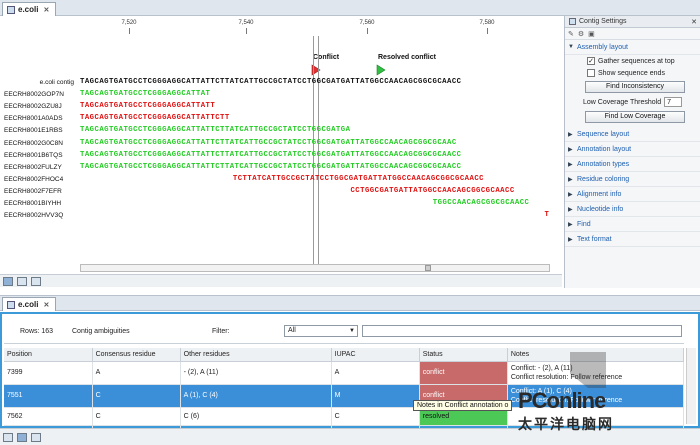 This screenshot has width=700, height=445. What do you see at coordinates (600, 209) in the screenshot?
I see `section-label: Nucleotide info` at bounding box center [600, 209].